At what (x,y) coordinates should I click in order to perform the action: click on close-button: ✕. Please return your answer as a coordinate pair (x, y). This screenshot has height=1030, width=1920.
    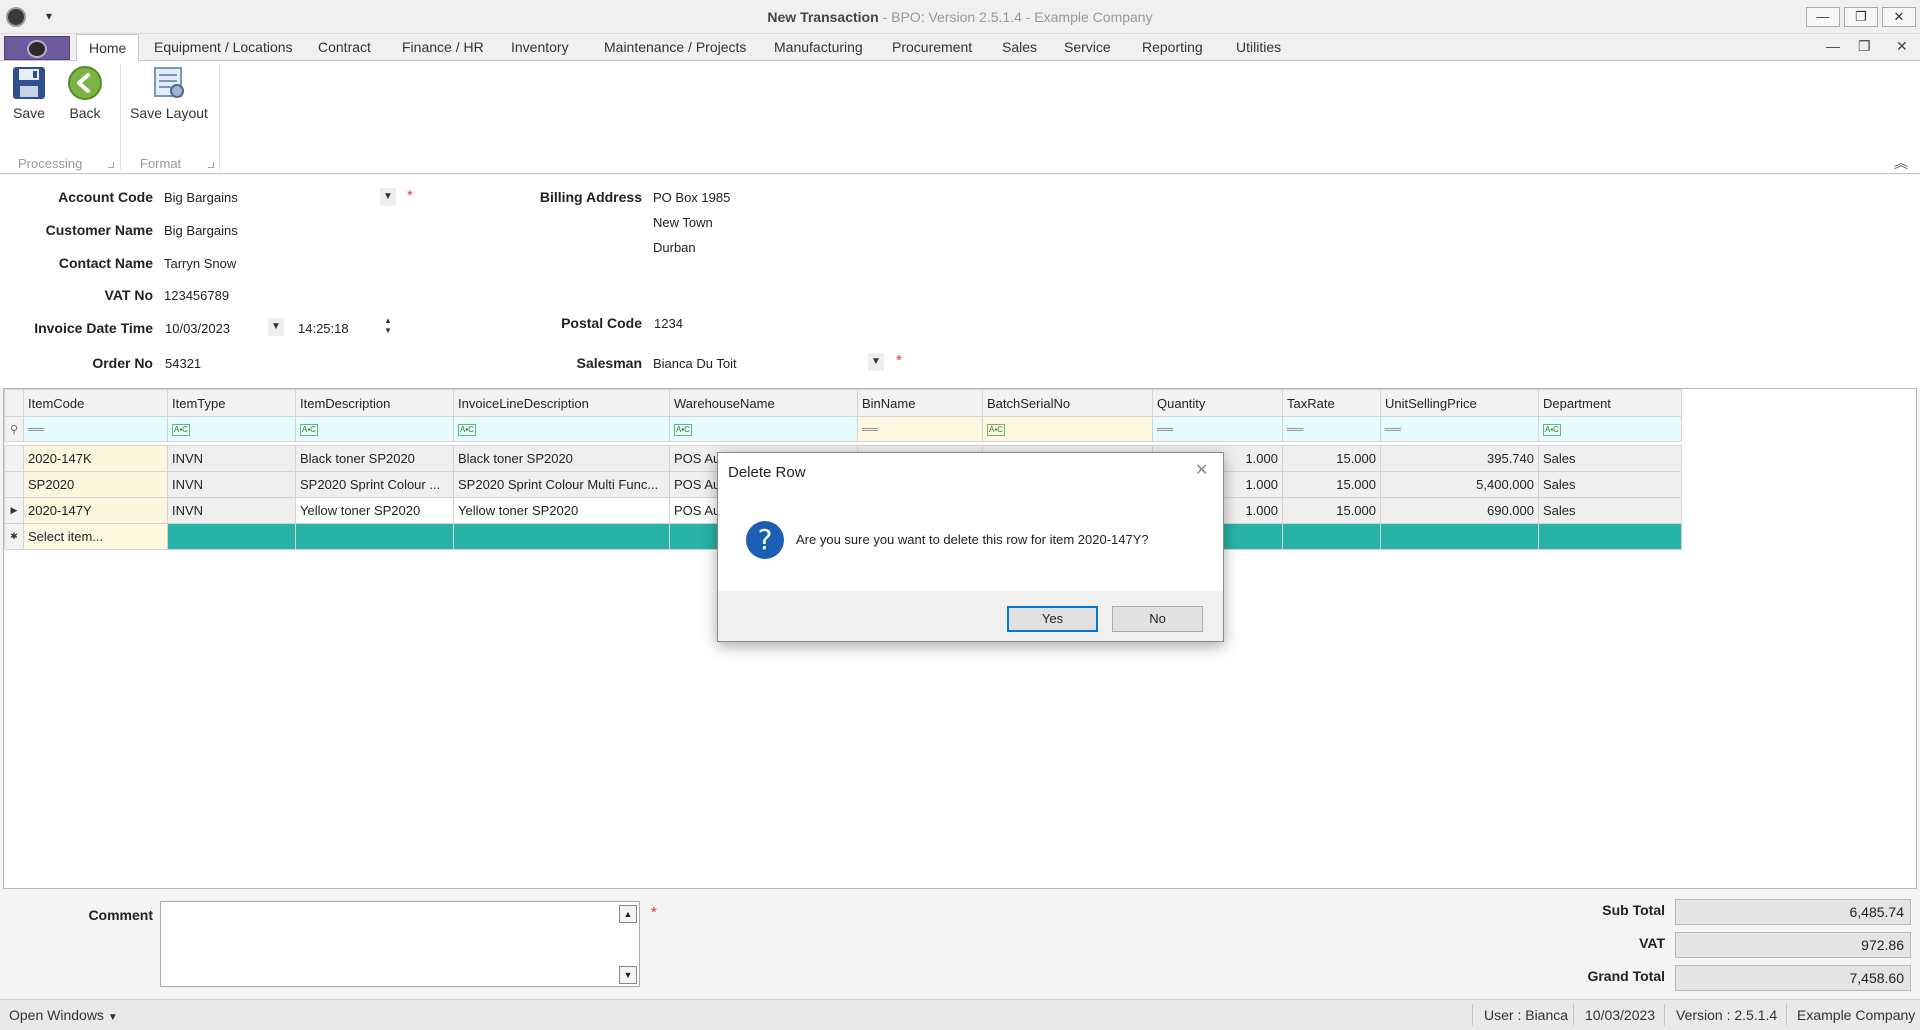
    Looking at the image, I should click on (1899, 17).